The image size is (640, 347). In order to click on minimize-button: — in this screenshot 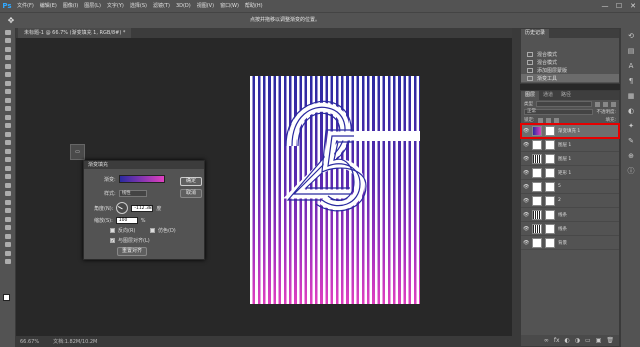, I will do `click(605, 6)`.